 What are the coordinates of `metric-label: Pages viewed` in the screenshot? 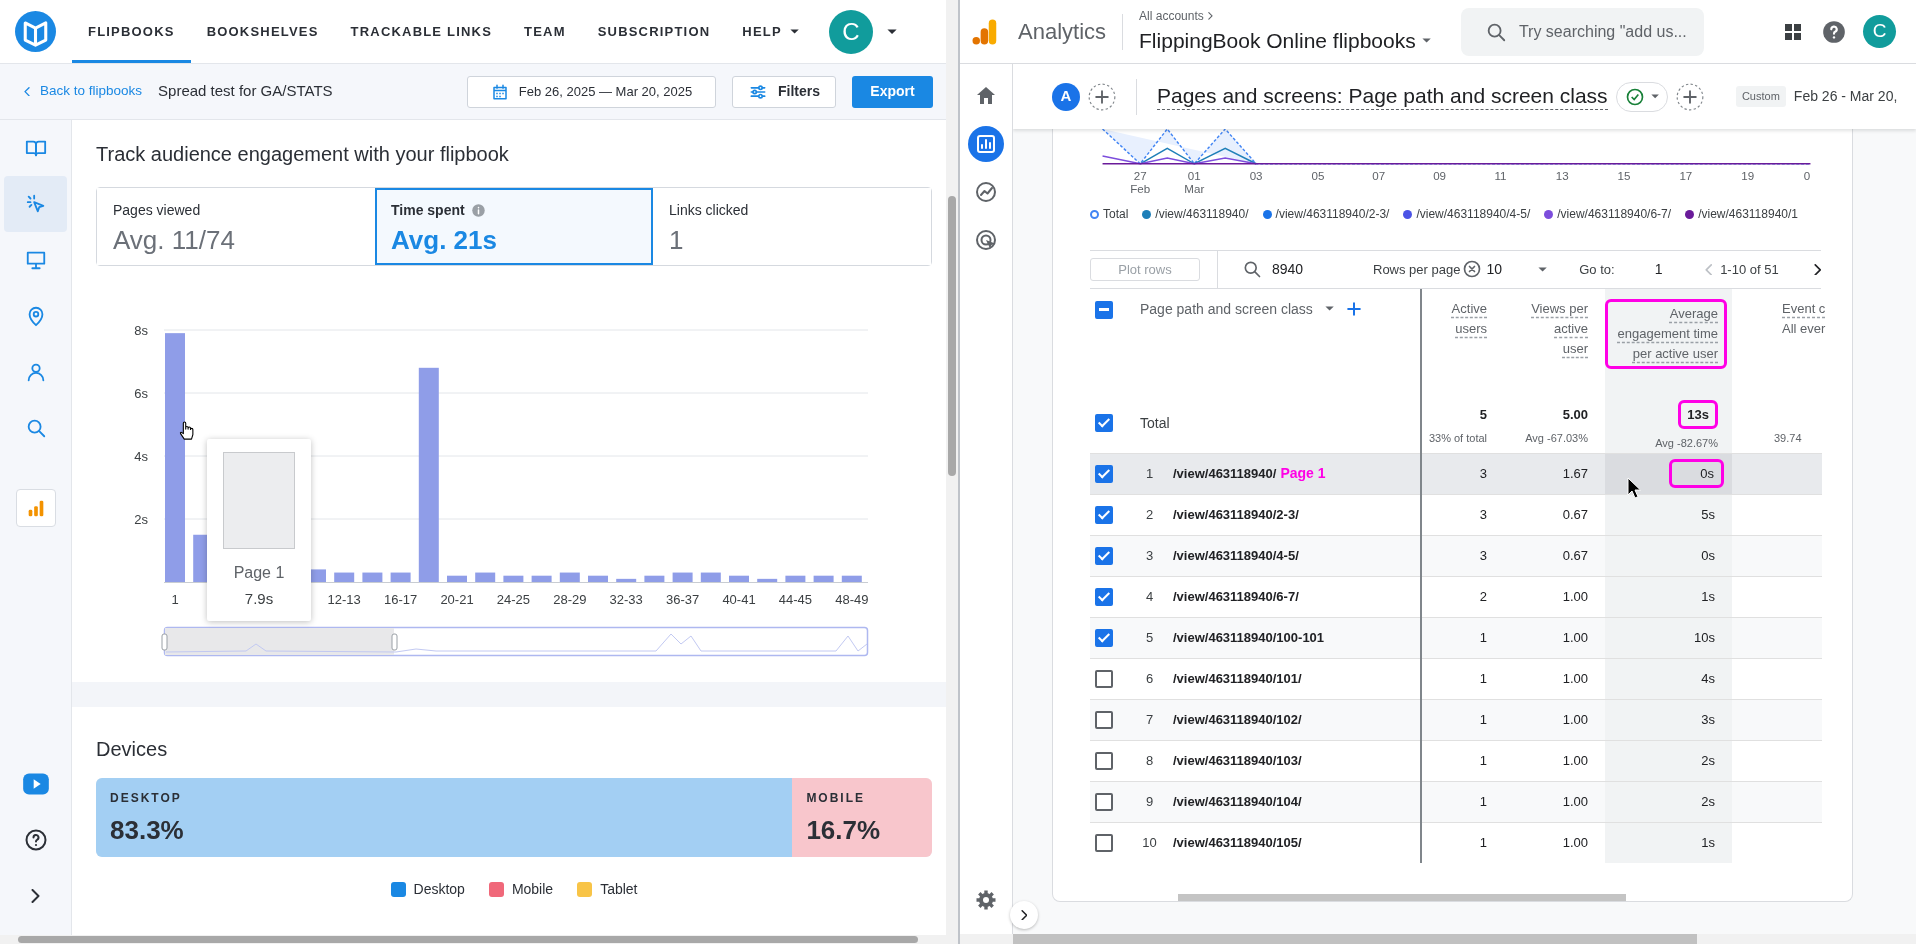 It's located at (157, 210).